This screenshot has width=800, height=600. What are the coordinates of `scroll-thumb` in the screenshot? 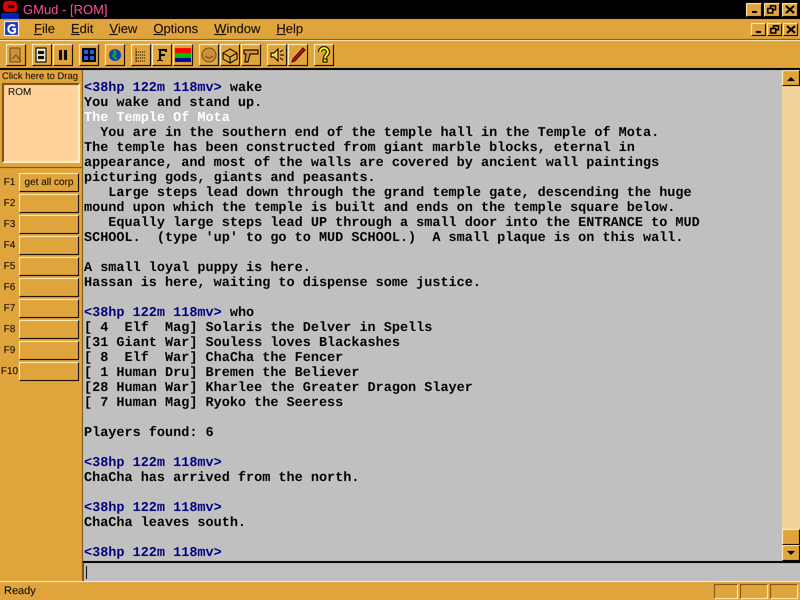 It's located at (791, 537).